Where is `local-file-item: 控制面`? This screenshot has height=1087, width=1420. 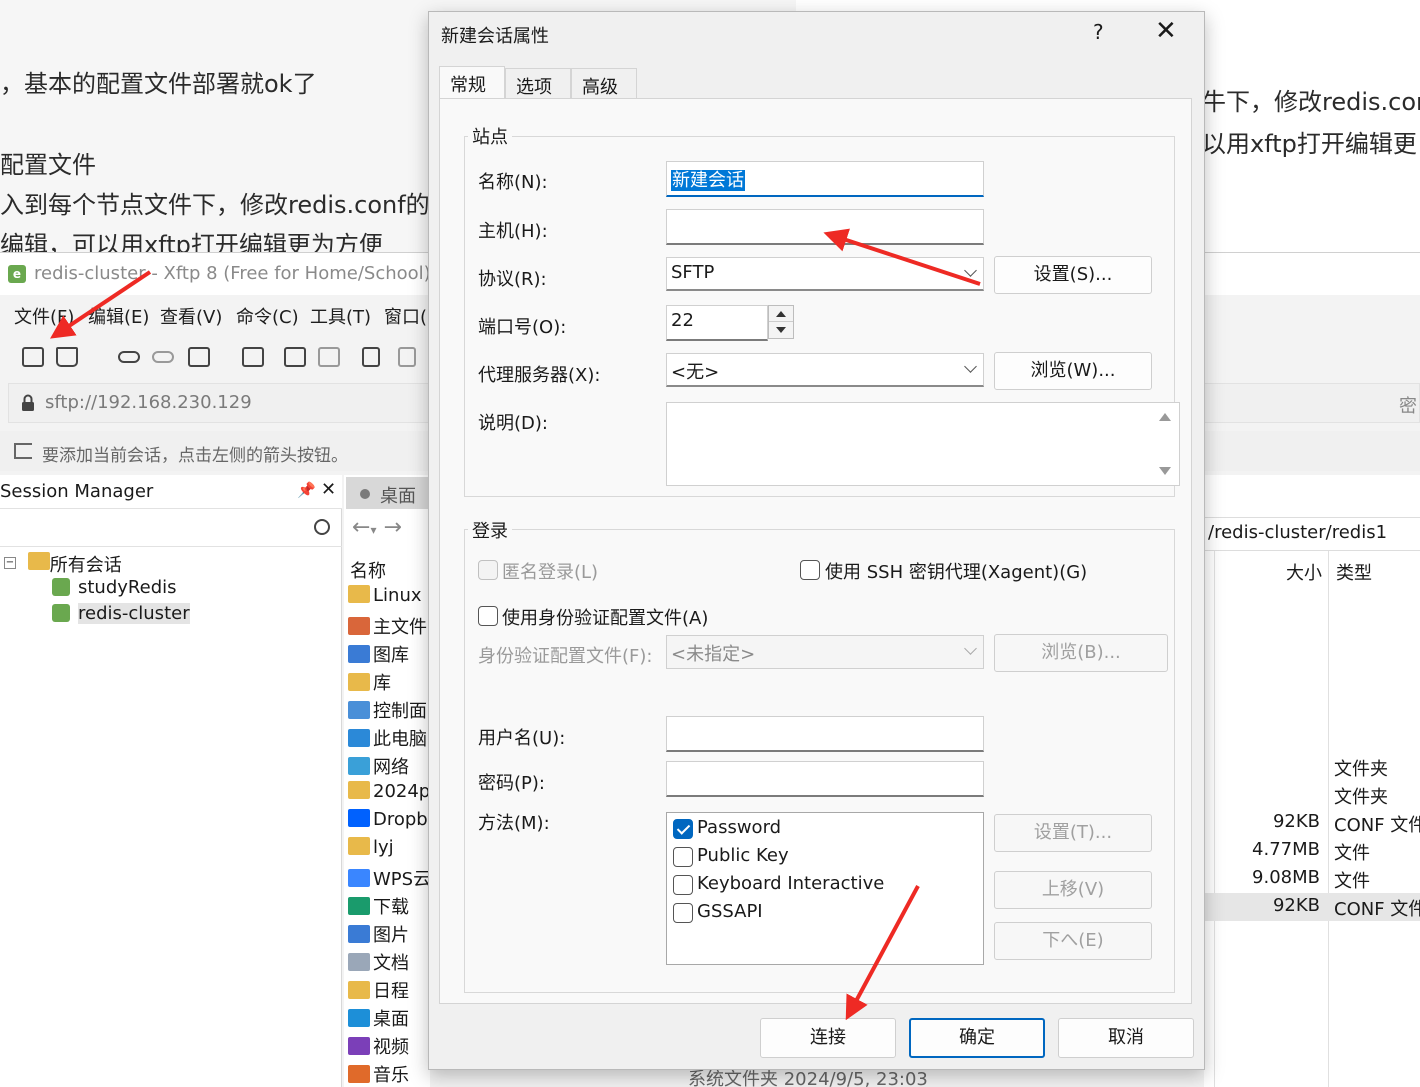
local-file-item: 控制面 is located at coordinates (387, 710).